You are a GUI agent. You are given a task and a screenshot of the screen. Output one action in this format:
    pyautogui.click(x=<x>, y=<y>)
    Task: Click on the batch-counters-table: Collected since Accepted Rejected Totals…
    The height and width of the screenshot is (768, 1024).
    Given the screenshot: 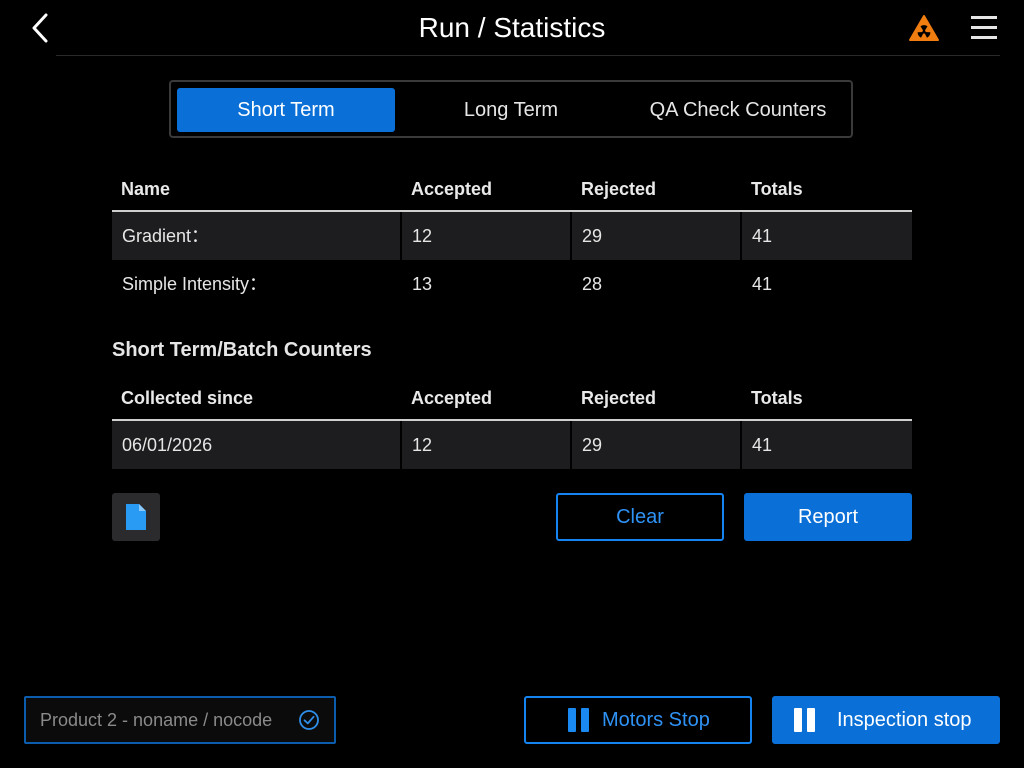 What is the action you would take?
    pyautogui.click(x=512, y=424)
    